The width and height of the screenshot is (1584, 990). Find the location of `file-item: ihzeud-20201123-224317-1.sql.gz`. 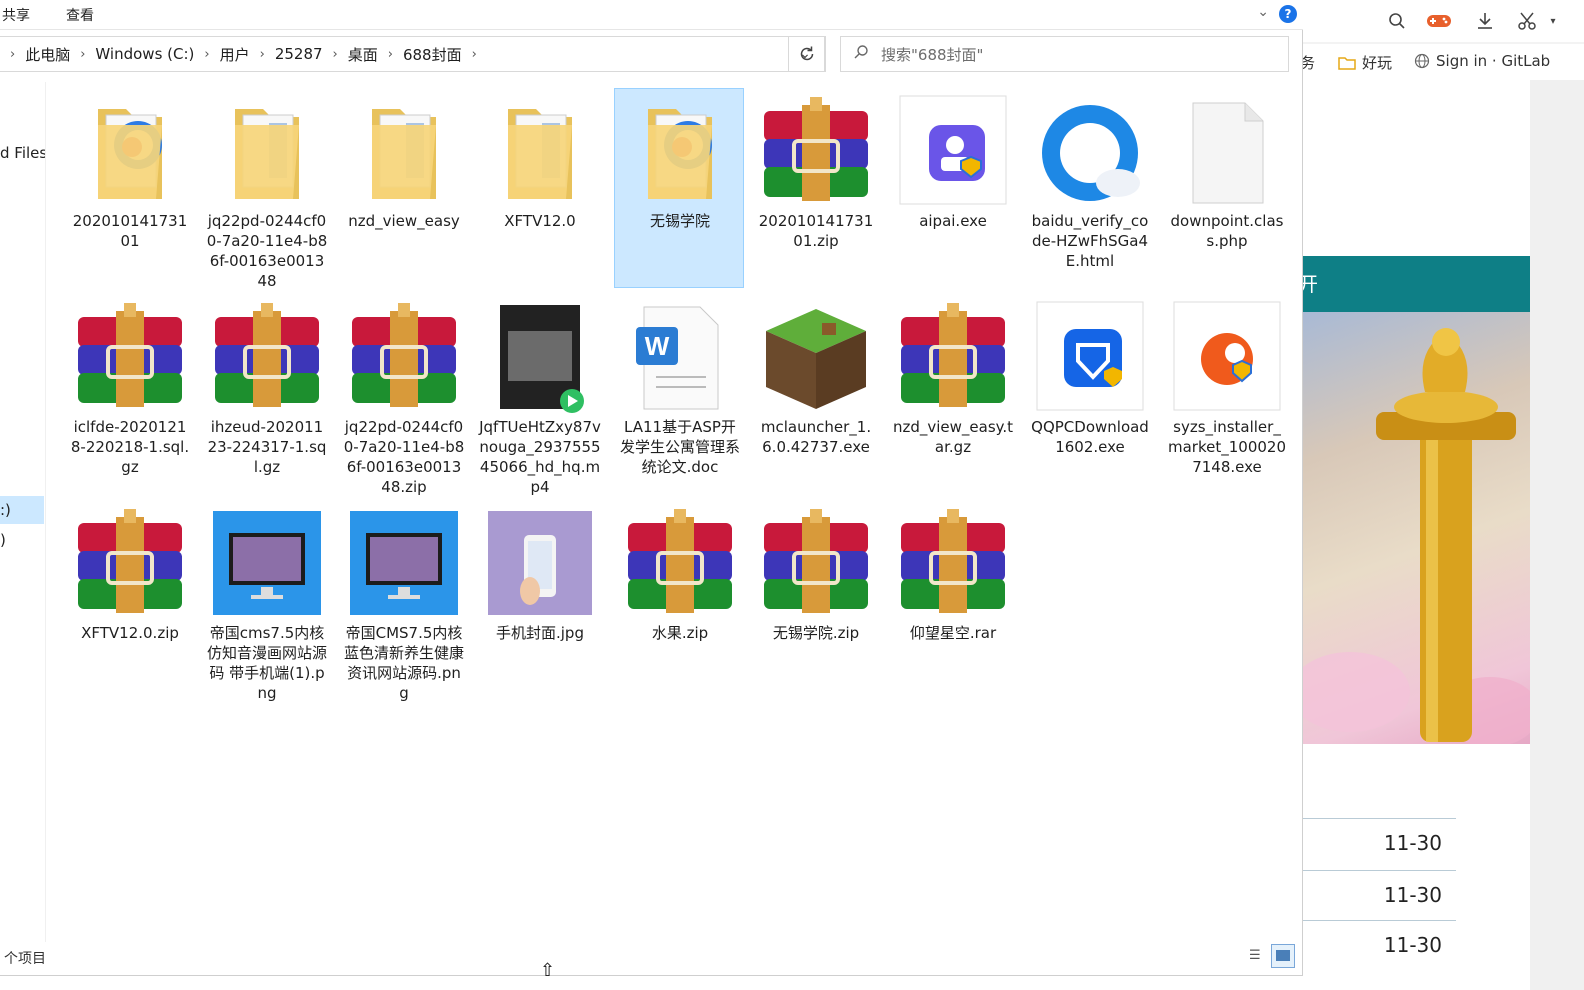

file-item: ihzeud-20201123-224317-1.sql.gz is located at coordinates (266, 394).